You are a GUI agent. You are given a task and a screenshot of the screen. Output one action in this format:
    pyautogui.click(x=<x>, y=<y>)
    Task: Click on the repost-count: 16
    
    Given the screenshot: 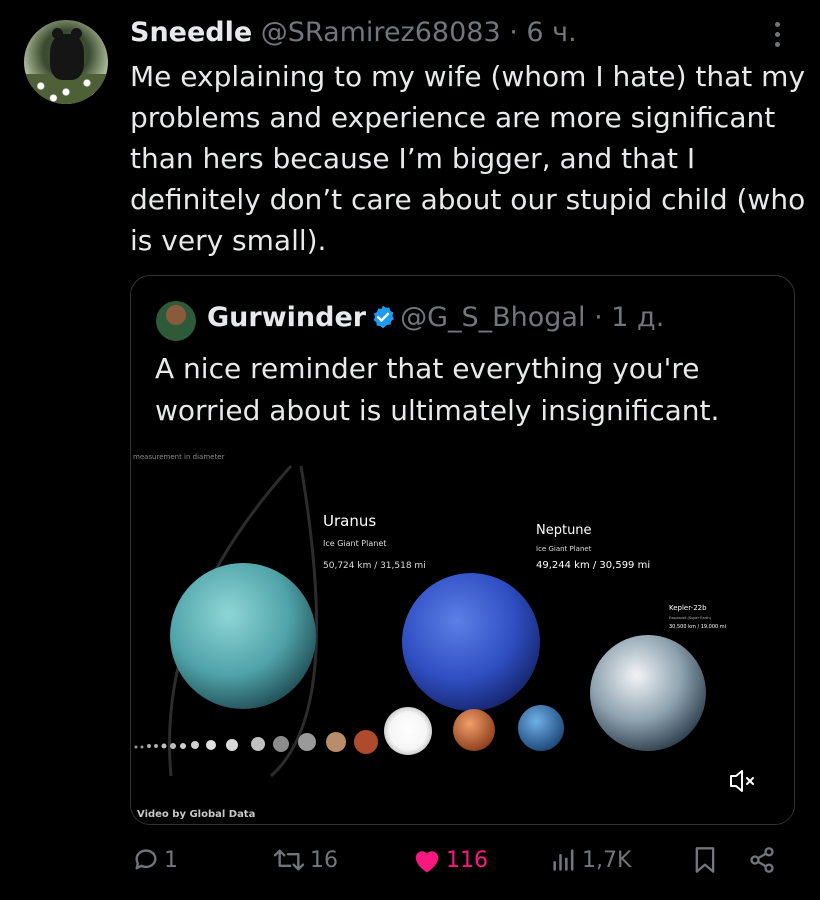 What is the action you would take?
    pyautogui.click(x=324, y=860)
    